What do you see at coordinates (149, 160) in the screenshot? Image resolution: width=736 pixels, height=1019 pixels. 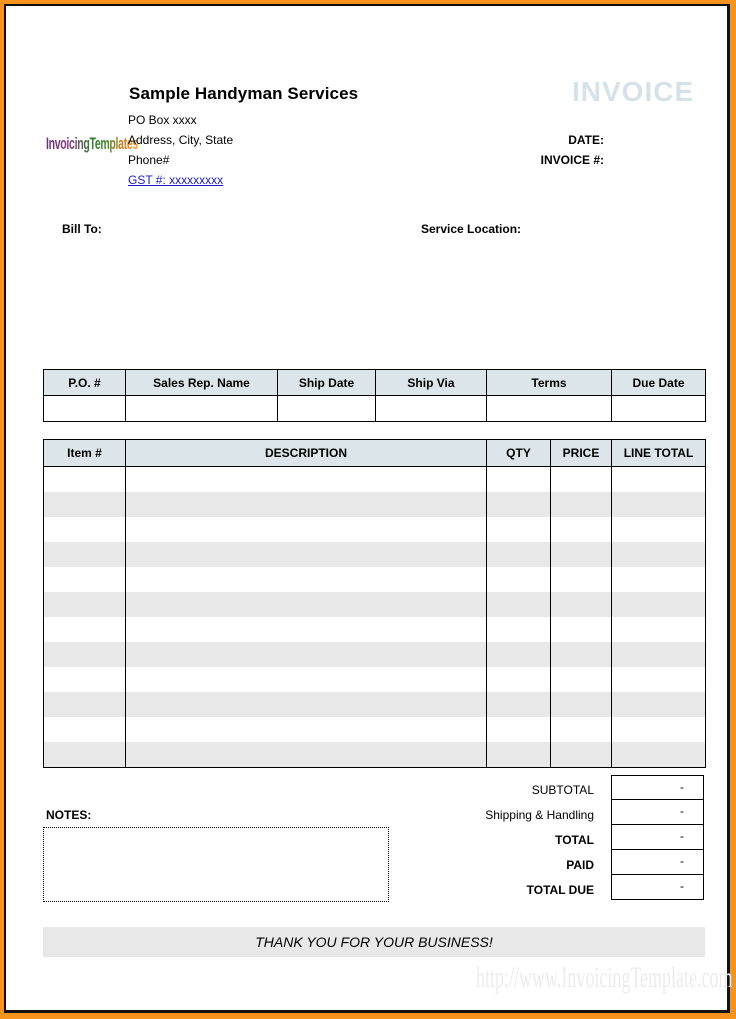 I see `address-line-phone: Phone#` at bounding box center [149, 160].